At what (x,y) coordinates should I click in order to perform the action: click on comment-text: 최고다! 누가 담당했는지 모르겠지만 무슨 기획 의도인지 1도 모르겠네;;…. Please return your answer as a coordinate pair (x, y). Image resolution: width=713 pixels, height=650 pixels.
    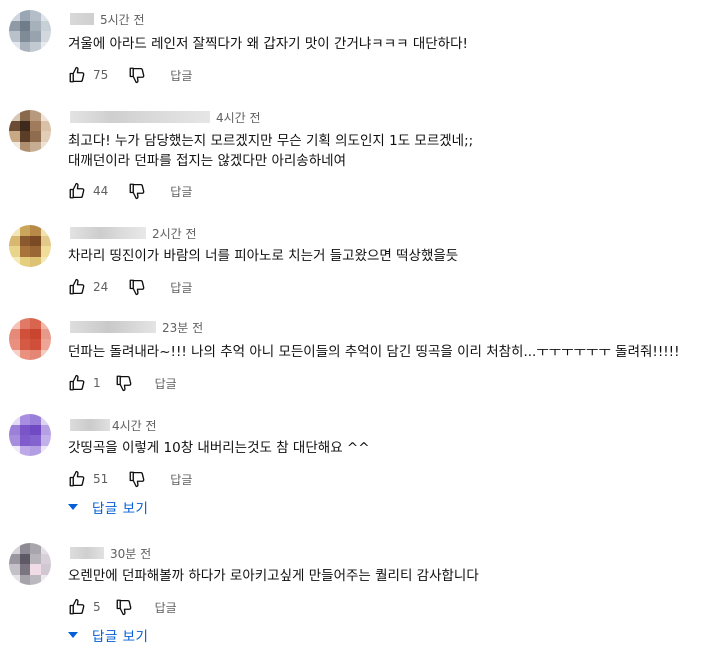
    Looking at the image, I should click on (271, 151).